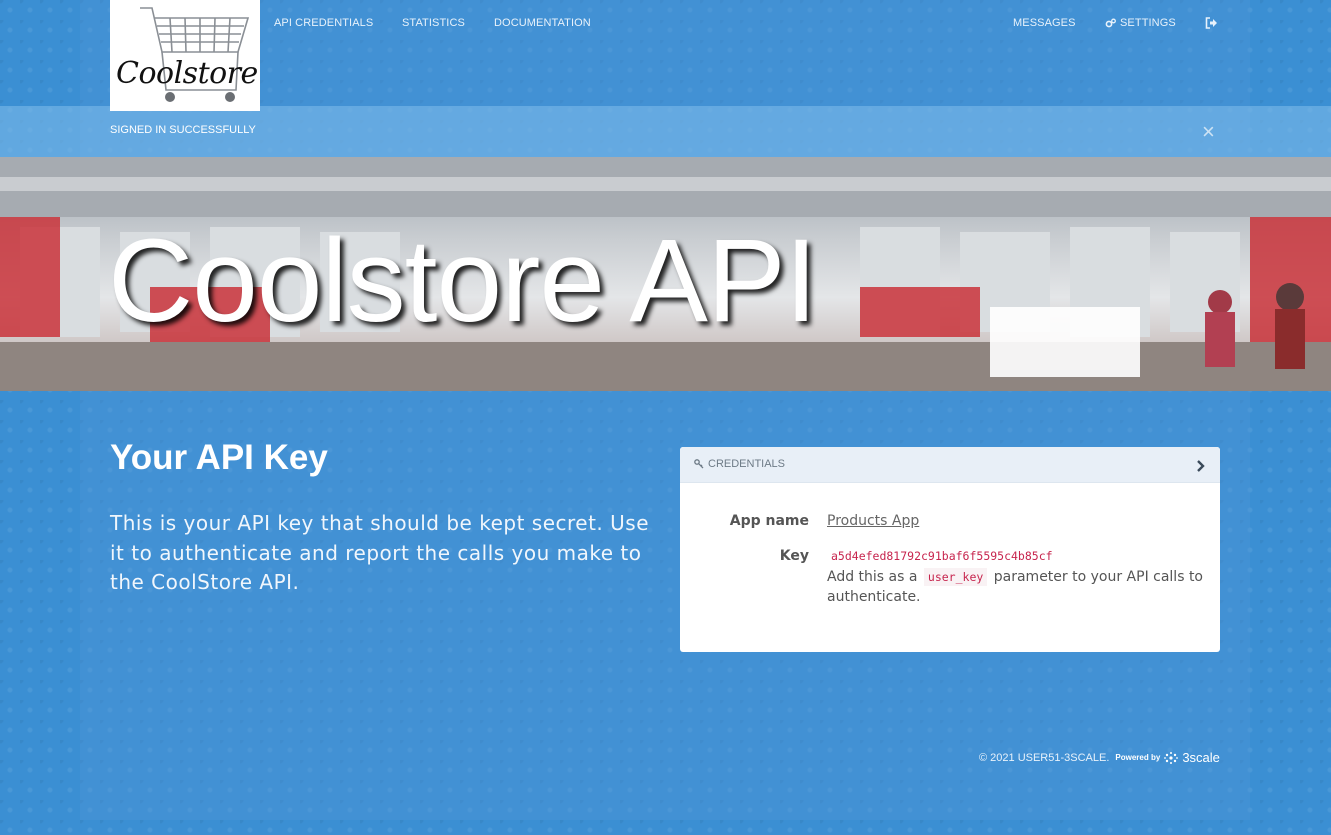 Image resolution: width=1331 pixels, height=835 pixels. Describe the element at coordinates (955, 577) in the screenshot. I see `user-key-code: user_key` at that location.